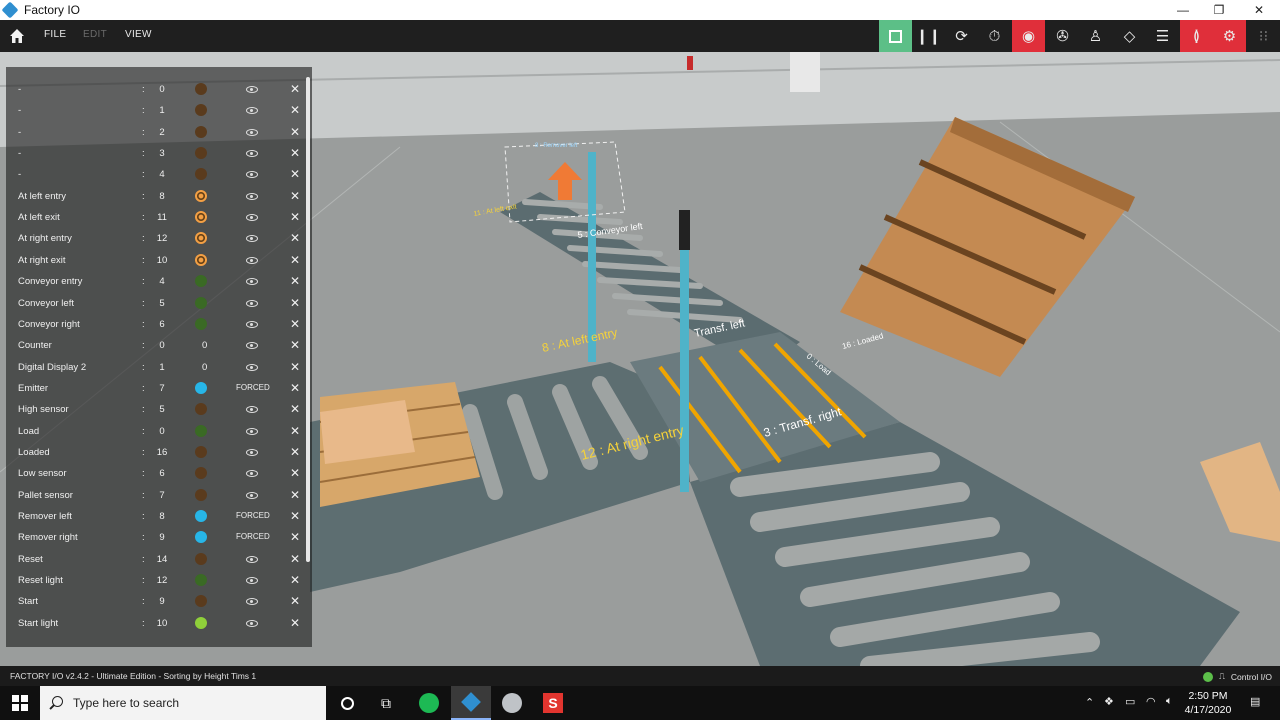  Describe the element at coordinates (1263, 36) in the screenshot. I see `grid-button: ⁝⁝` at that location.